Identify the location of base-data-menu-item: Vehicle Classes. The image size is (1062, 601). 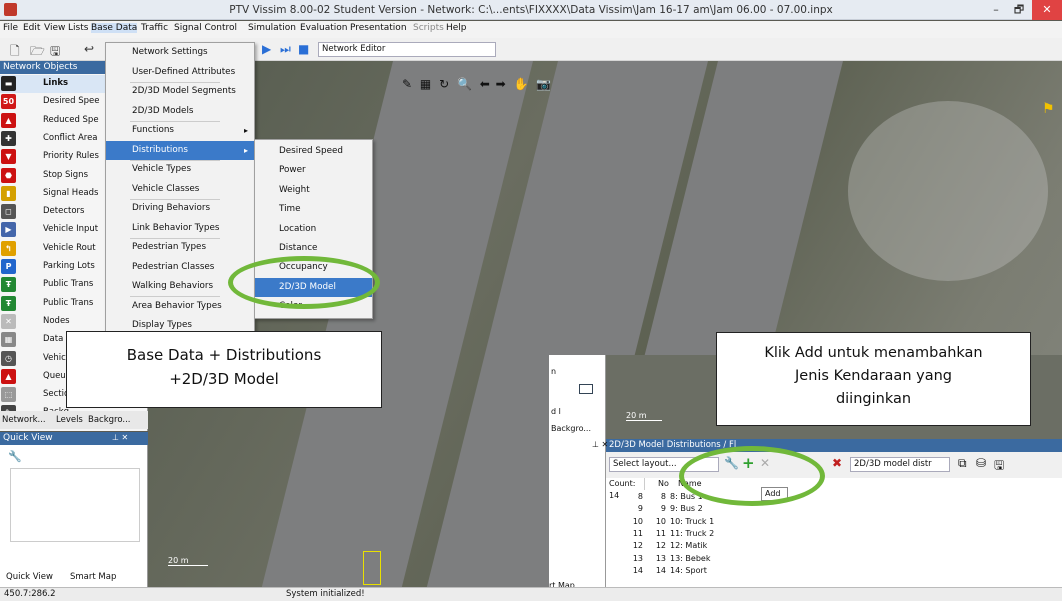
(180, 190).